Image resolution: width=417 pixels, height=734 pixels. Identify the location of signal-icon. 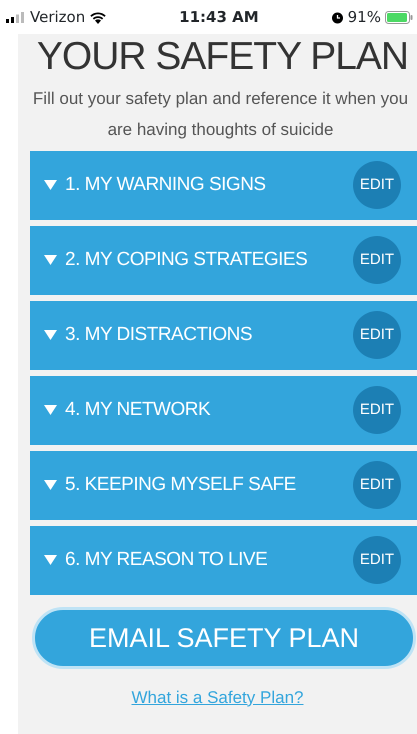
(16, 17).